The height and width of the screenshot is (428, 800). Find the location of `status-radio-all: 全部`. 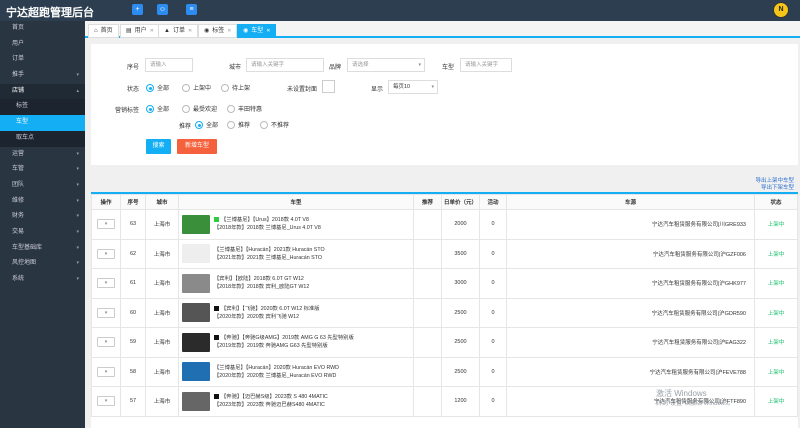

status-radio-all: 全部 is located at coordinates (157, 87).